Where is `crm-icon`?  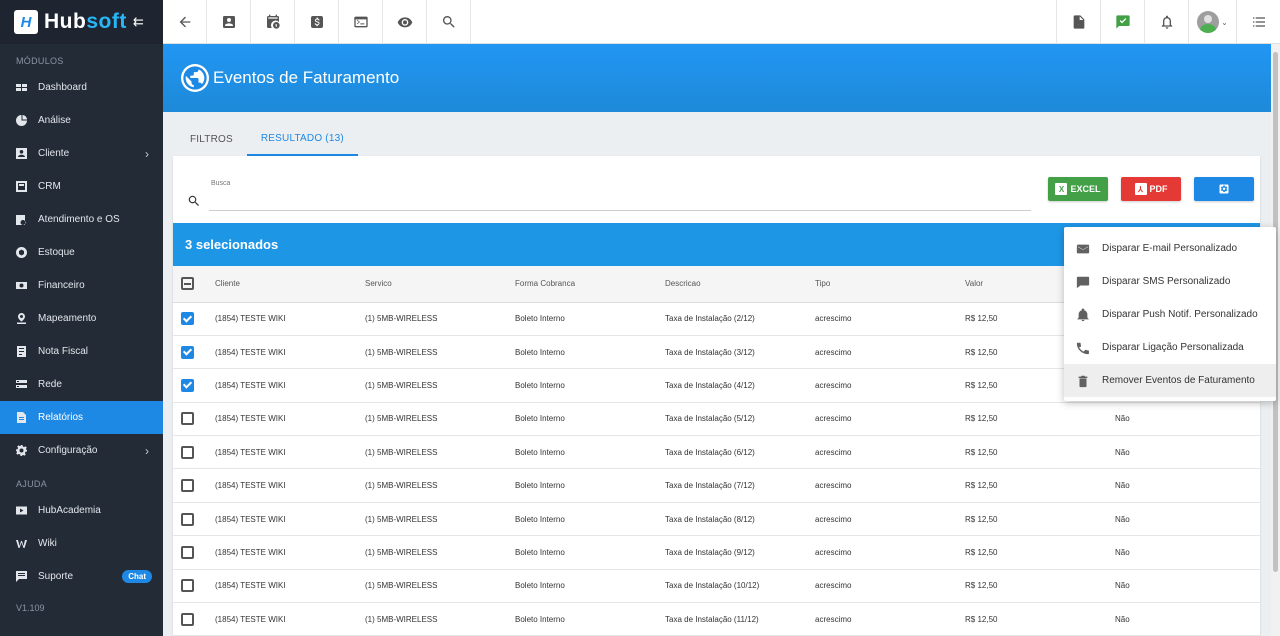 crm-icon is located at coordinates (21, 186).